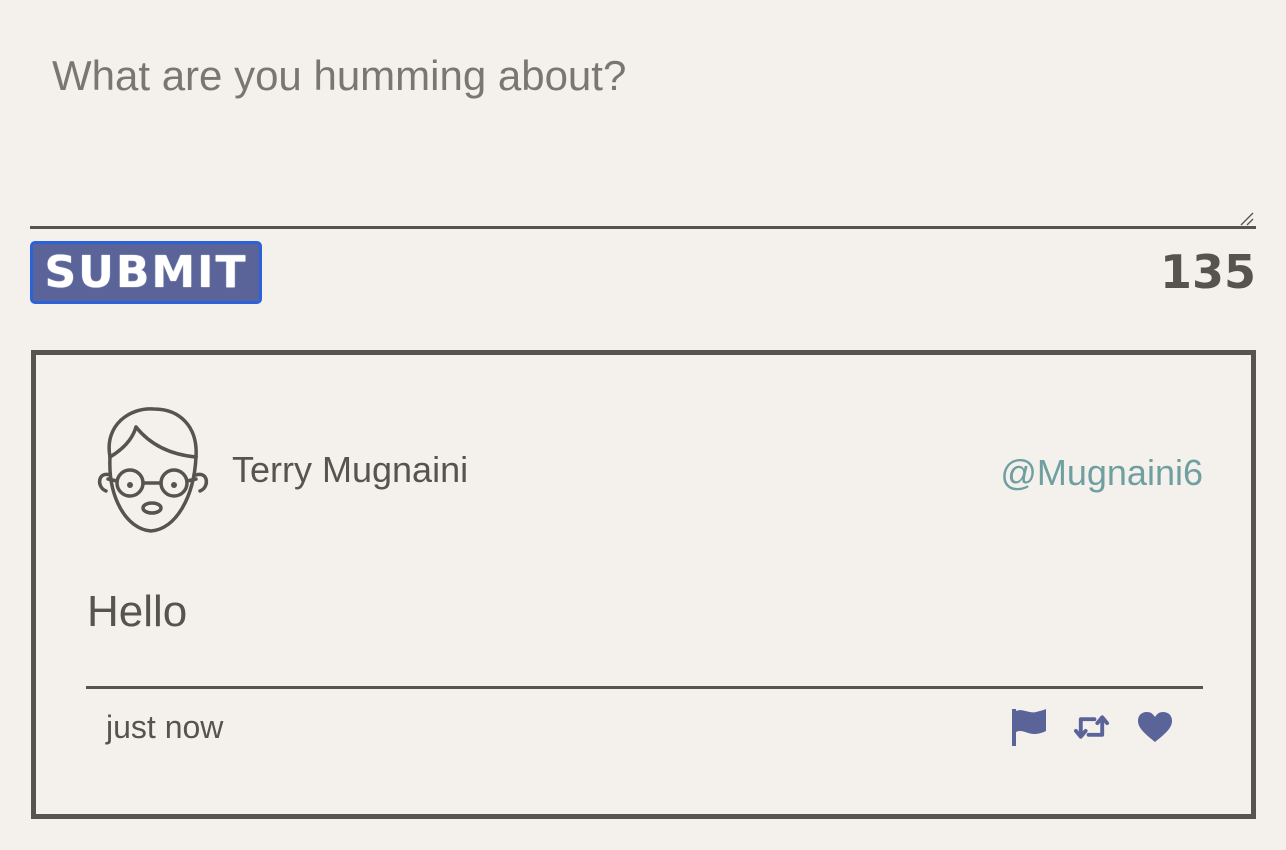 Image resolution: width=1286 pixels, height=850 pixels. I want to click on user-name: Terry Mugnaini, so click(350, 470).